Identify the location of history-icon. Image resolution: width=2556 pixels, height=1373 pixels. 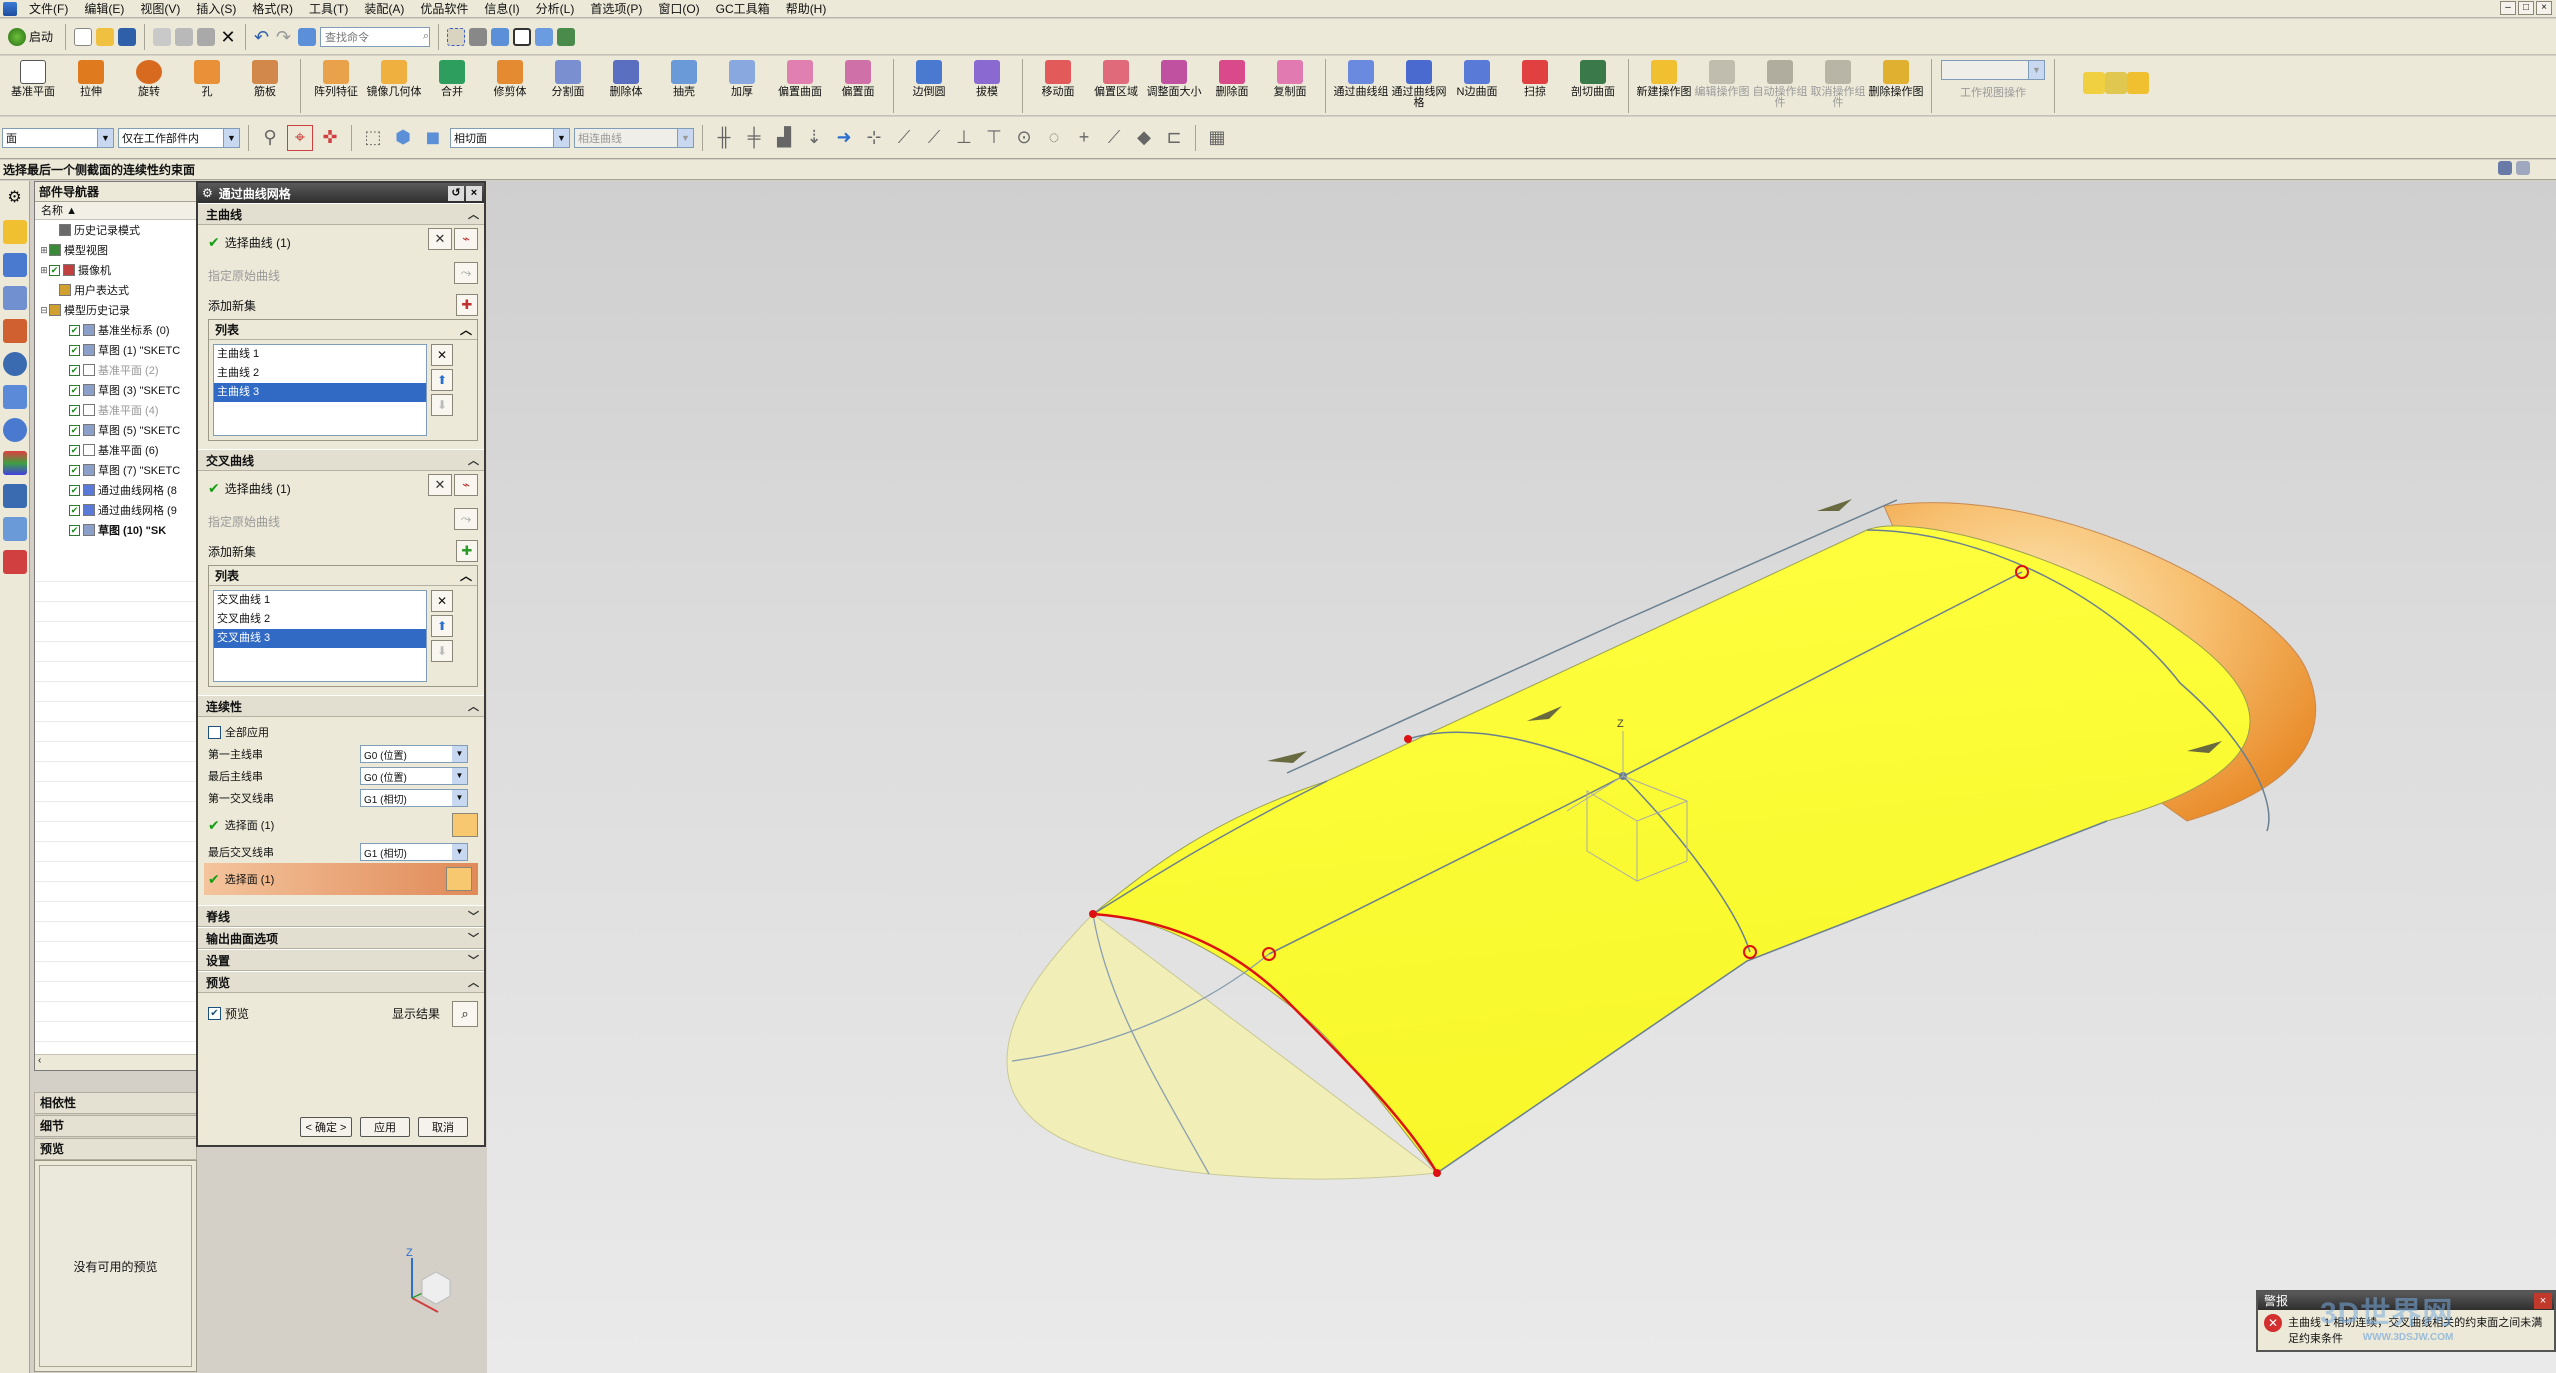
(14, 397).